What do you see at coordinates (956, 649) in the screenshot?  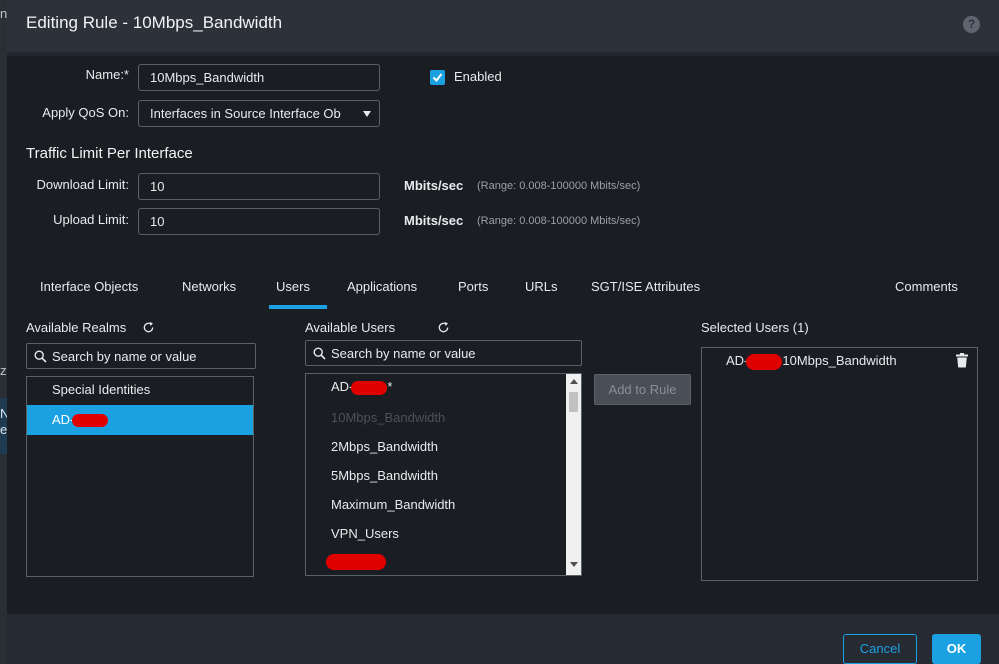 I see `ok-button: OK` at bounding box center [956, 649].